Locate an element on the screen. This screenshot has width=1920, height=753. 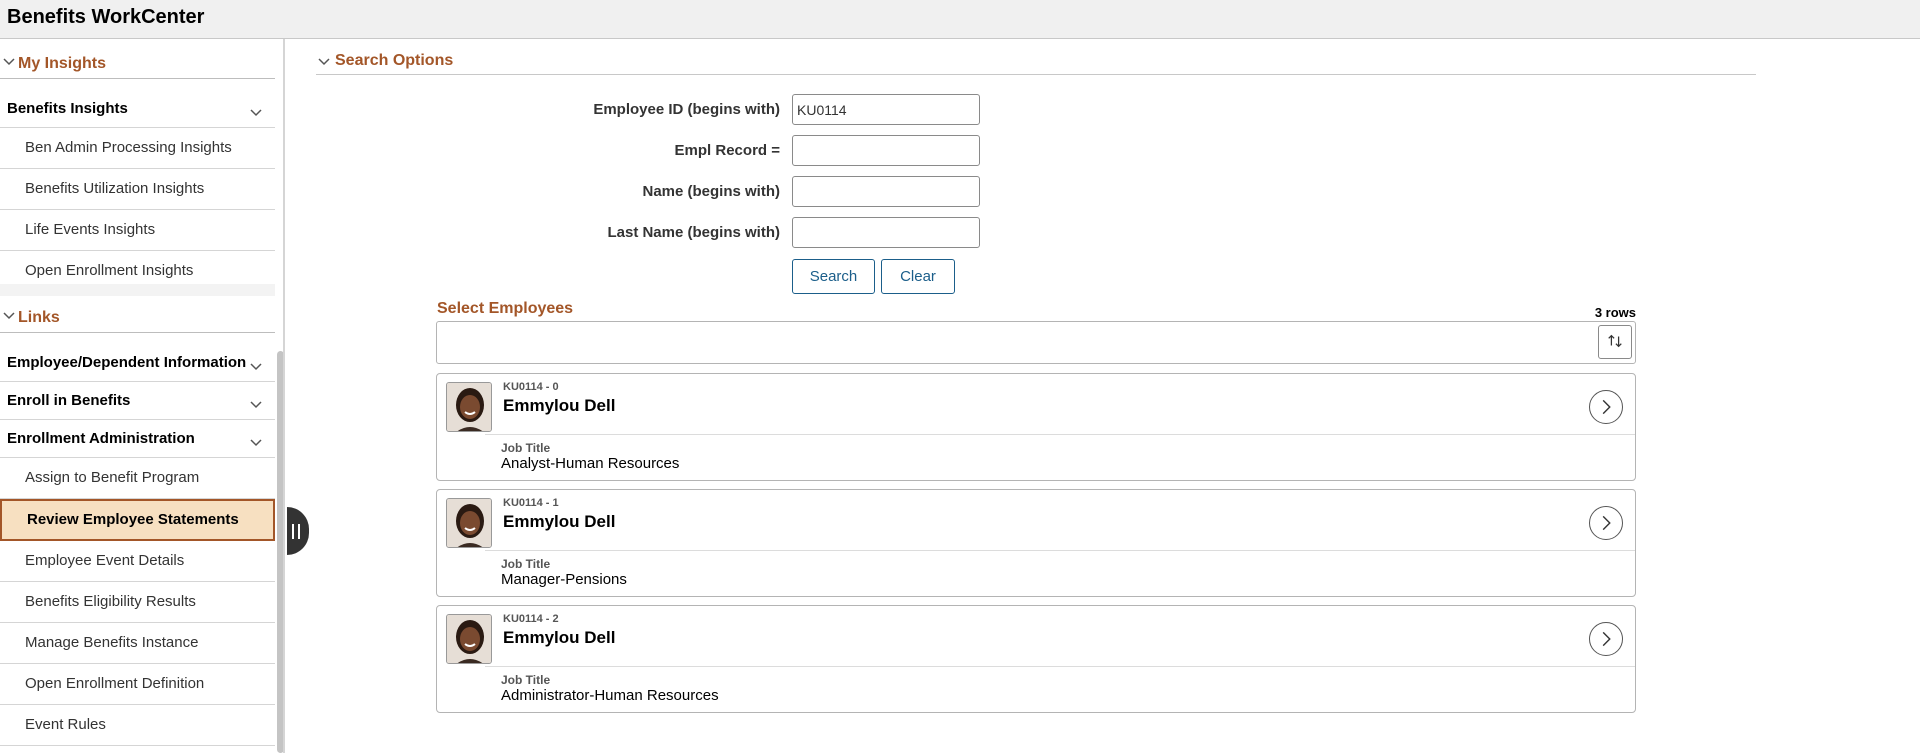
page-title: Benefits WorkCenter is located at coordinates (106, 17).